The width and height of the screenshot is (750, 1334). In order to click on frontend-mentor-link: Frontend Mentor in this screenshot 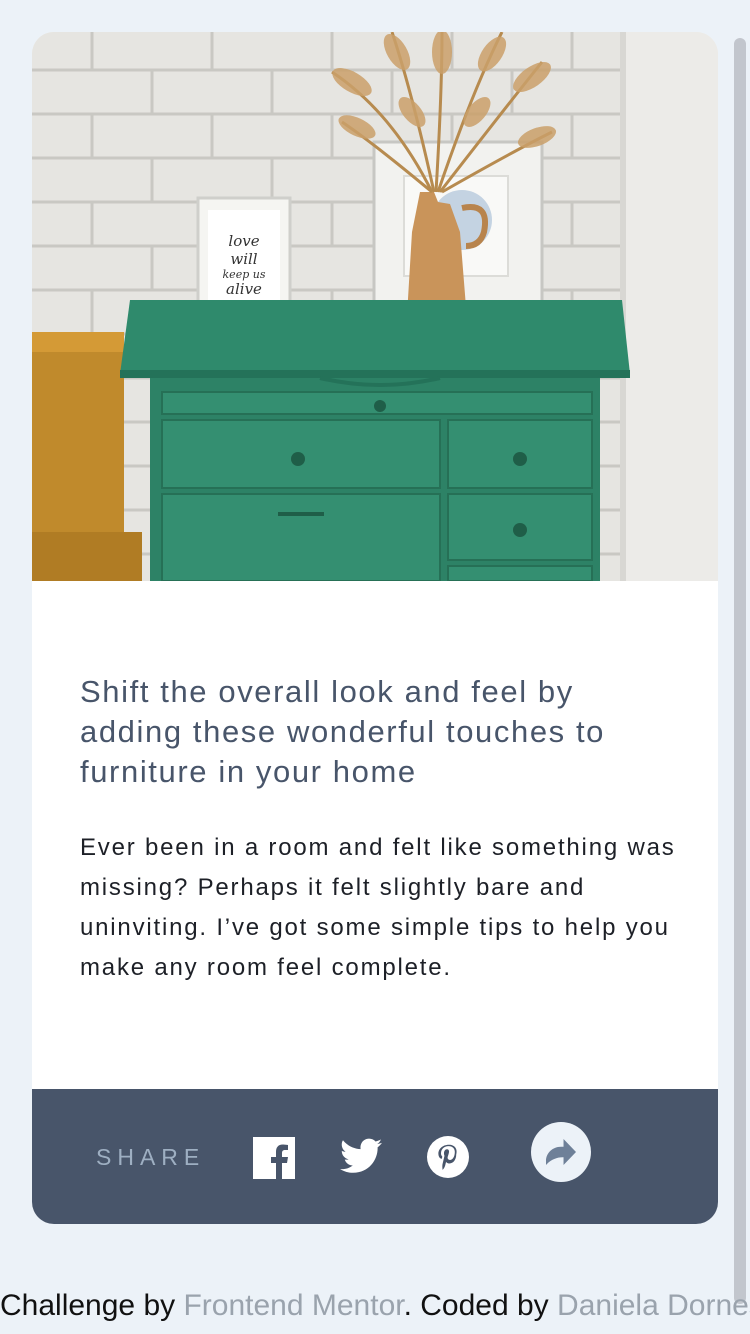, I will do `click(293, 1305)`.